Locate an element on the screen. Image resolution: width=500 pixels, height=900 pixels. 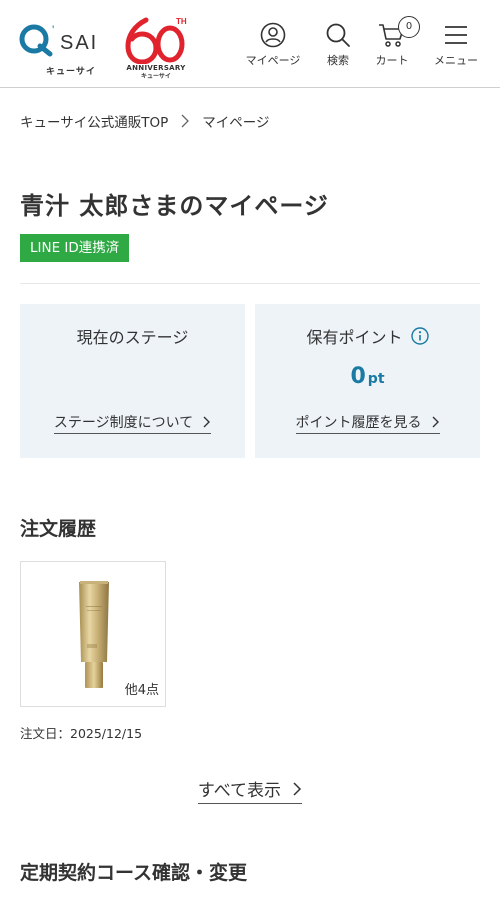
show-all-wrap: すべて表示 is located at coordinates (250, 790).